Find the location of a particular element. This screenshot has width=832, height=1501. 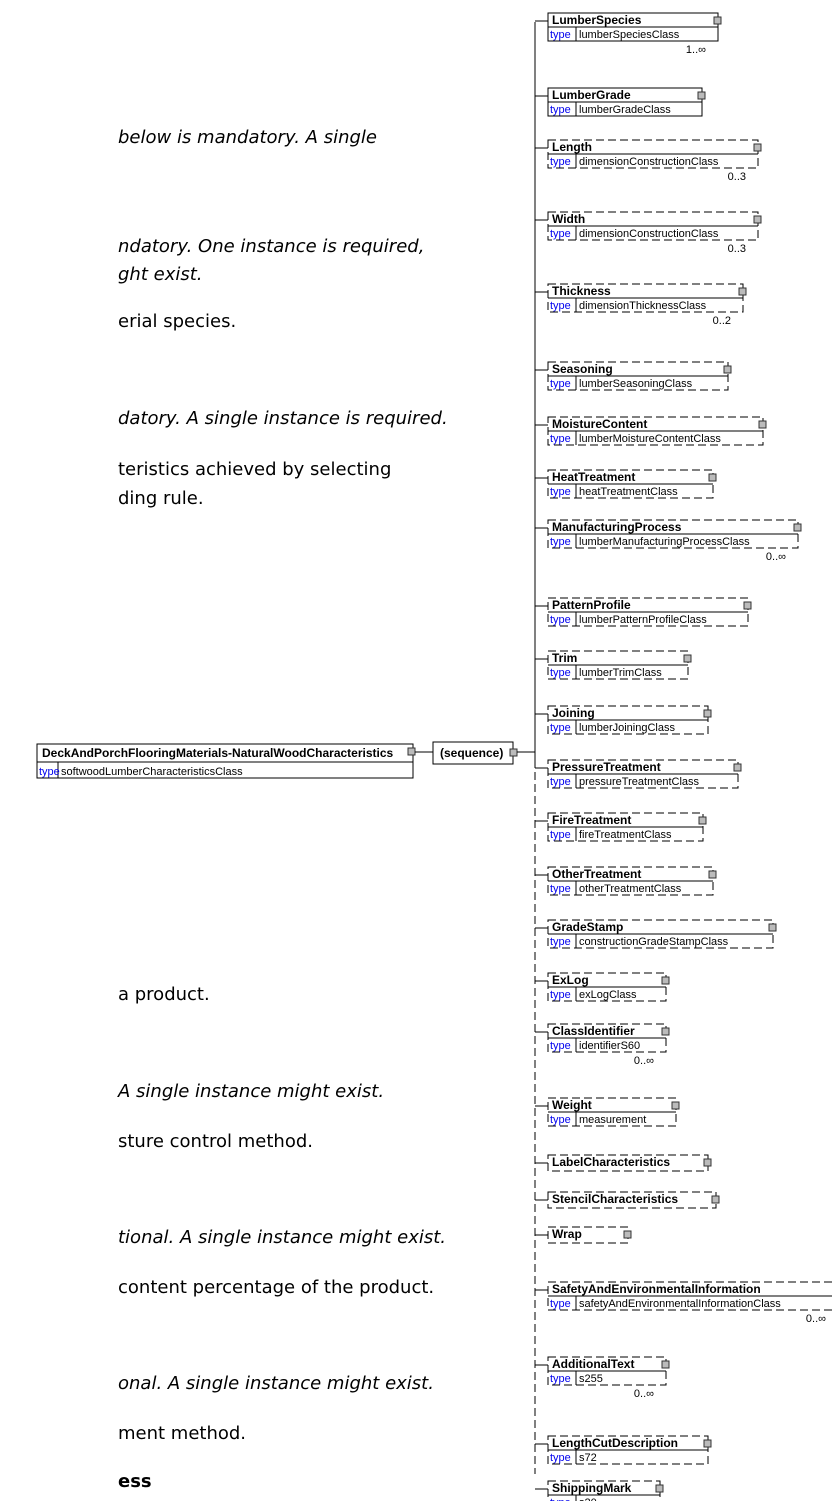

element-trim: Trim type lumberTrimClass is located at coordinates (613, 665).